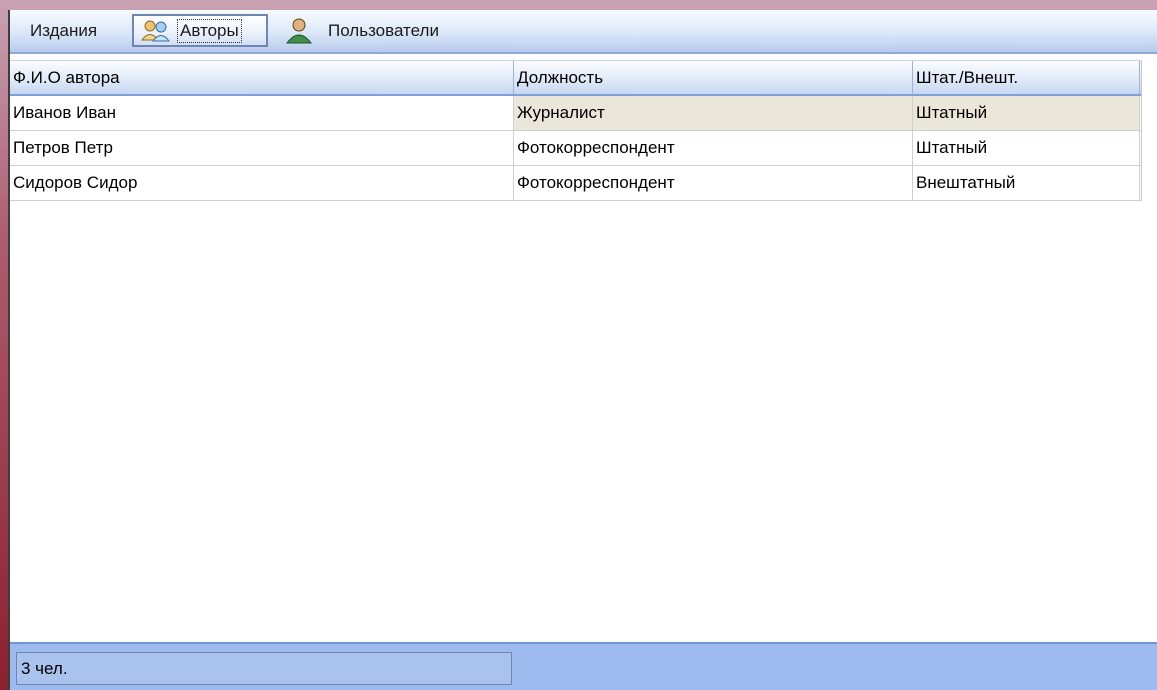 The height and width of the screenshot is (690, 1157). Describe the element at coordinates (300, 31) in the screenshot. I see `user-icon` at that location.